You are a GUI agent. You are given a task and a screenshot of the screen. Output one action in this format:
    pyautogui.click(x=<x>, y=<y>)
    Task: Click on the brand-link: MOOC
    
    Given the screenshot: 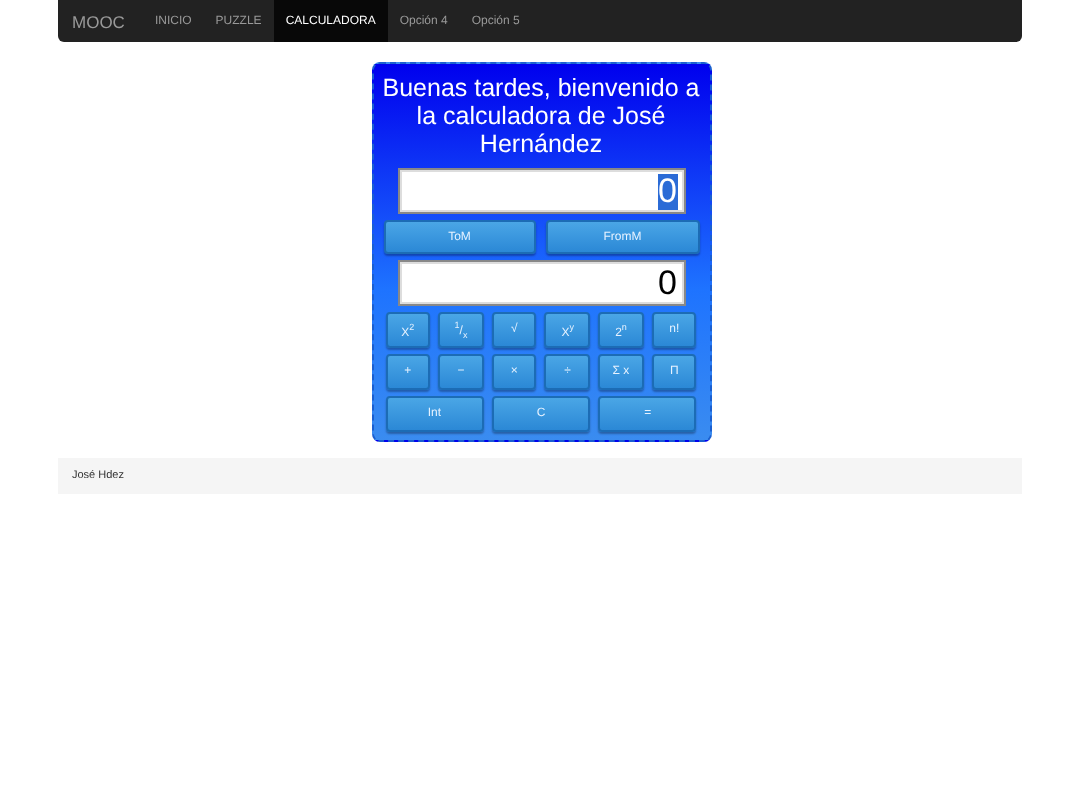 What is the action you would take?
    pyautogui.click(x=107, y=21)
    